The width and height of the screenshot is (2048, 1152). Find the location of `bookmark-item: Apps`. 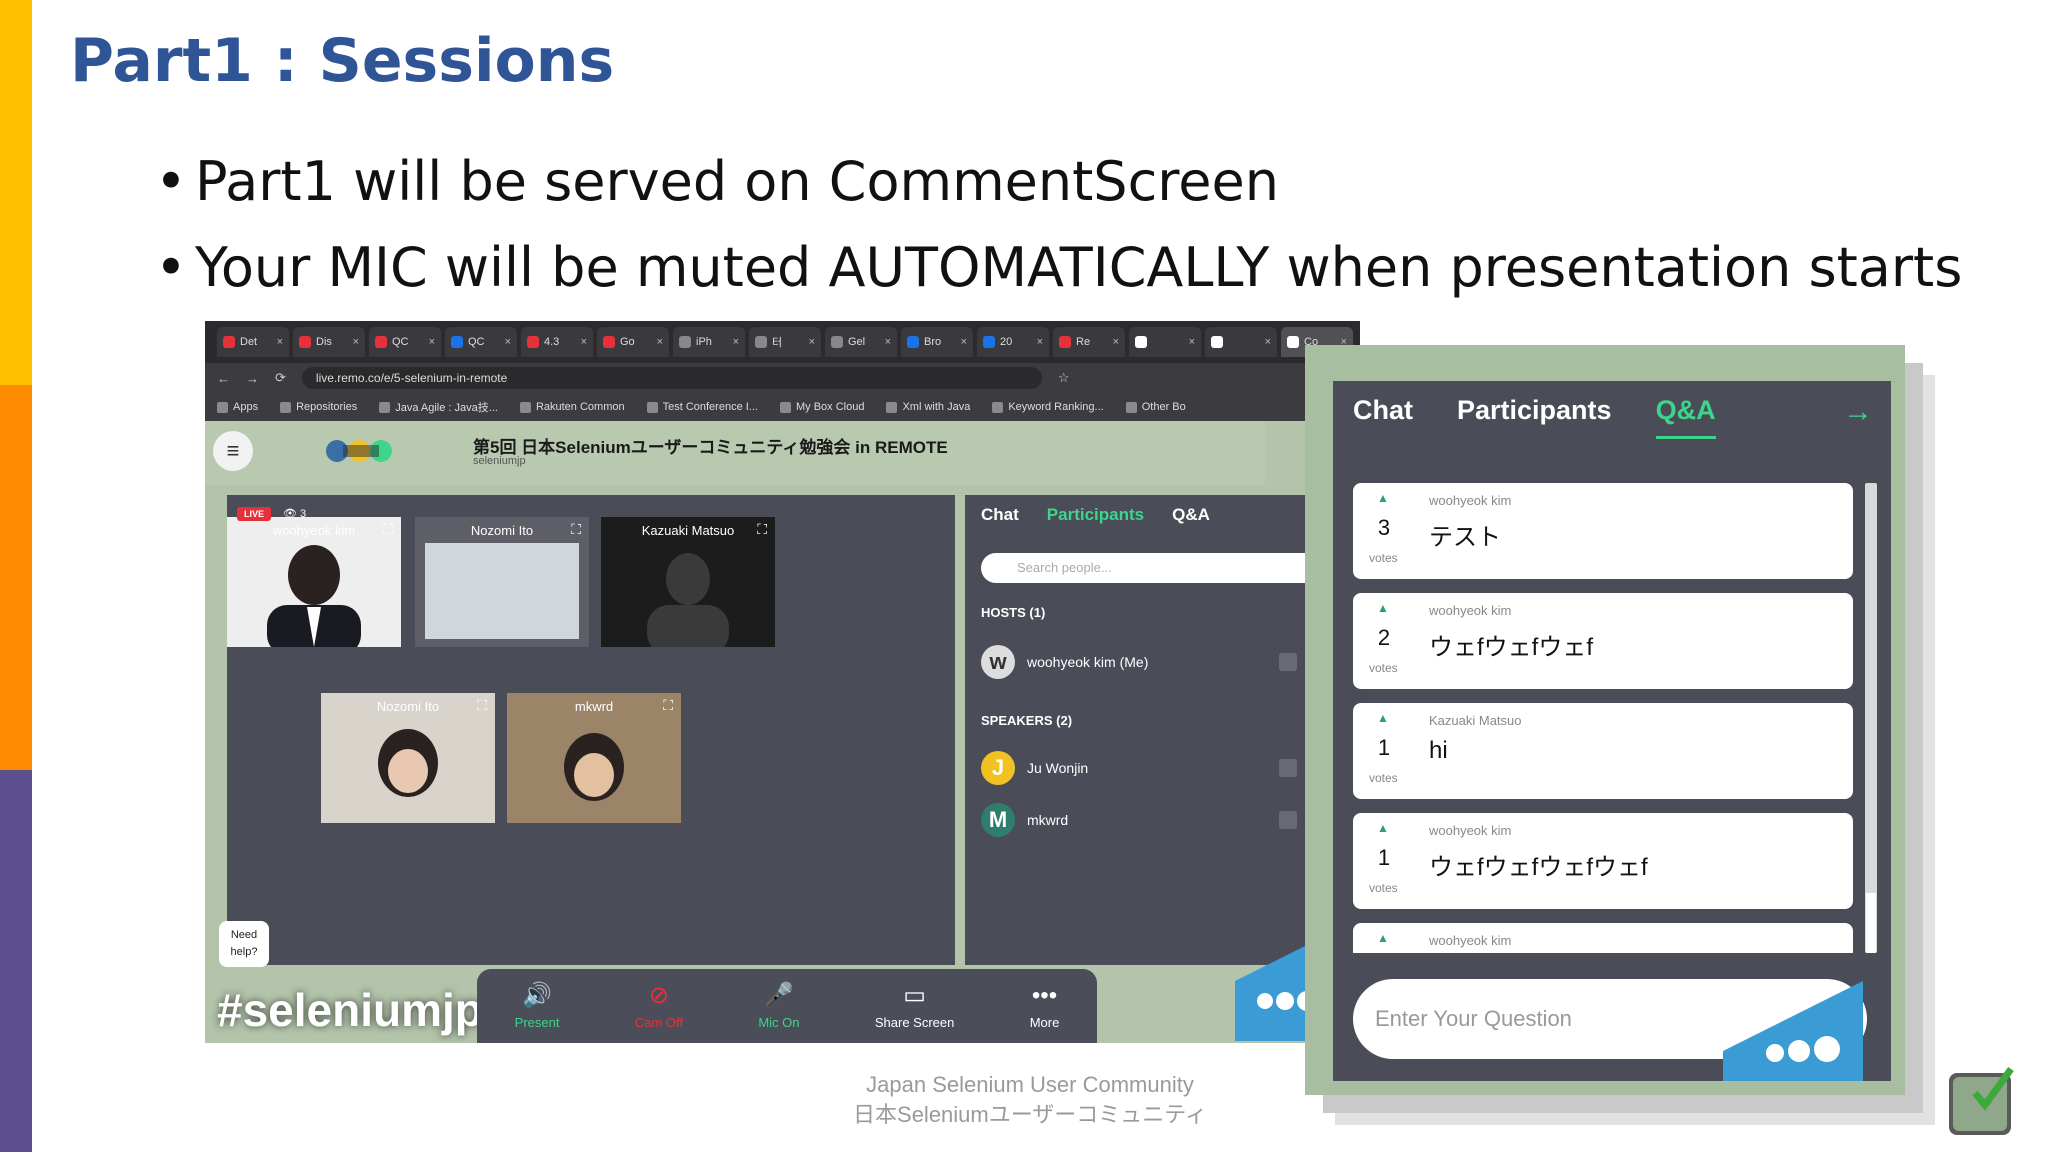

bookmark-item: Apps is located at coordinates (237, 407).